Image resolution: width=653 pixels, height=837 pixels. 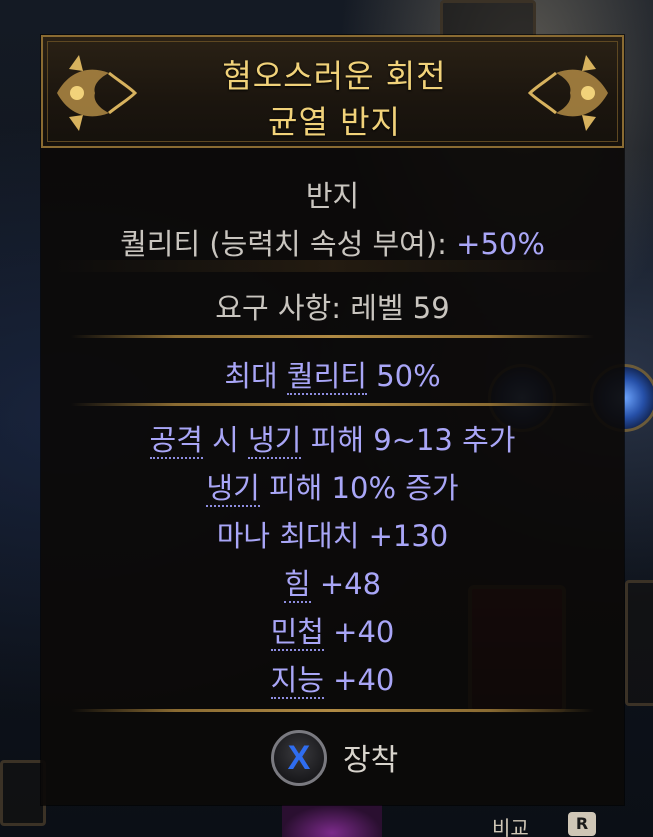 I want to click on mod-text: 피해 9~13 추가, so click(x=408, y=440).